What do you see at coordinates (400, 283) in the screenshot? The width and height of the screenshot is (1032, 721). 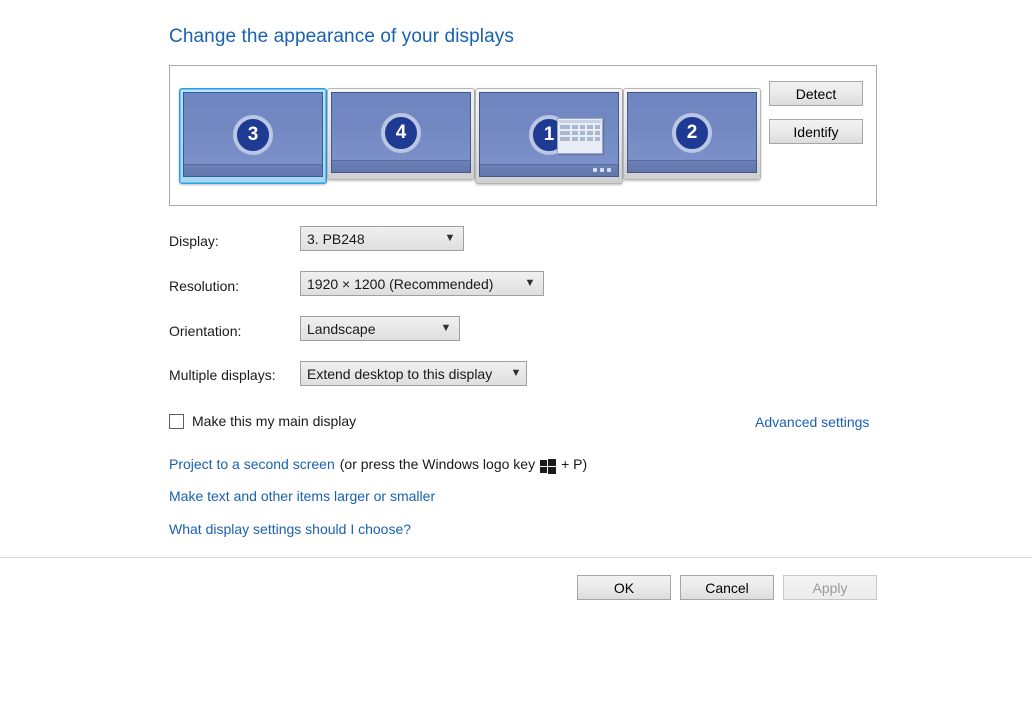 I see `resolution-dropdown-value: 1920 × 1200 (Recommended)` at bounding box center [400, 283].